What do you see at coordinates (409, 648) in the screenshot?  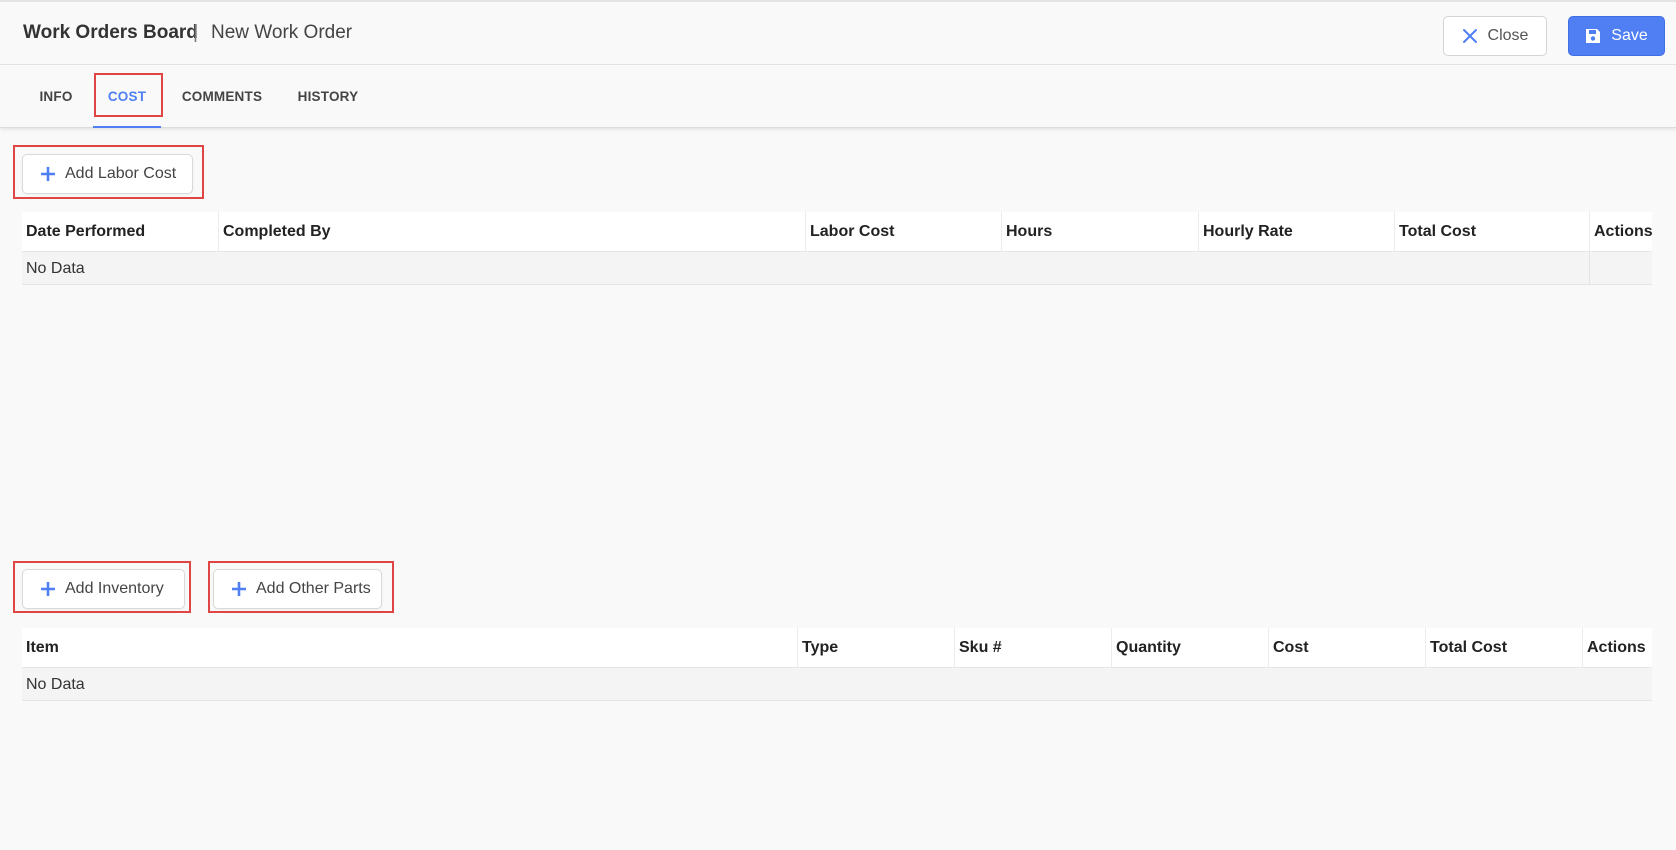 I see `column-header: Item` at bounding box center [409, 648].